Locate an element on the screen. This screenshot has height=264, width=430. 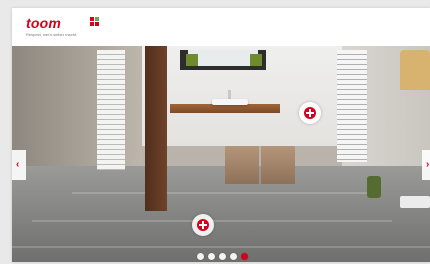
slider-next-button: › is located at coordinates (426, 165).